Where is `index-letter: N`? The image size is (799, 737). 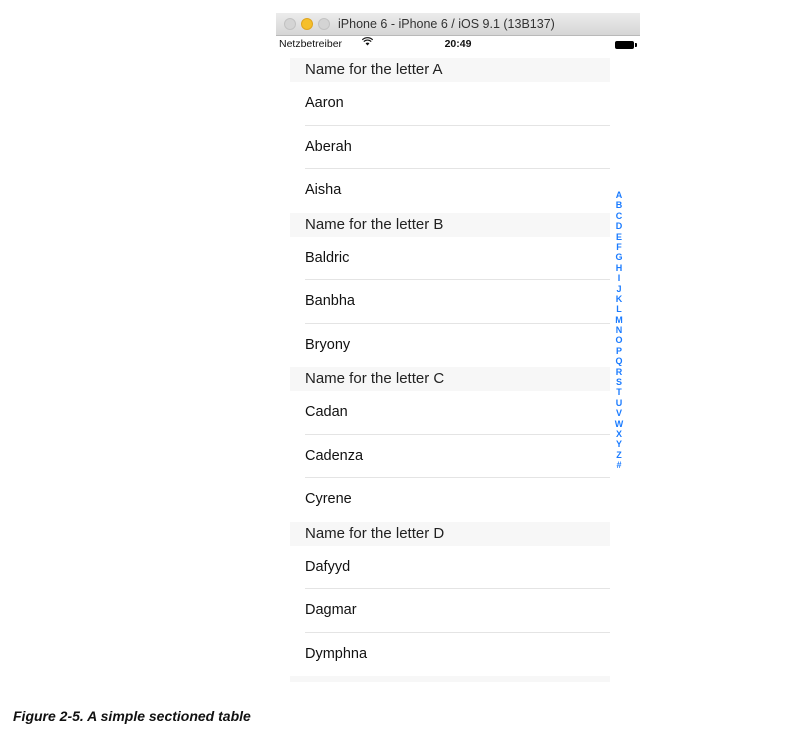
index-letter: N is located at coordinates (619, 330).